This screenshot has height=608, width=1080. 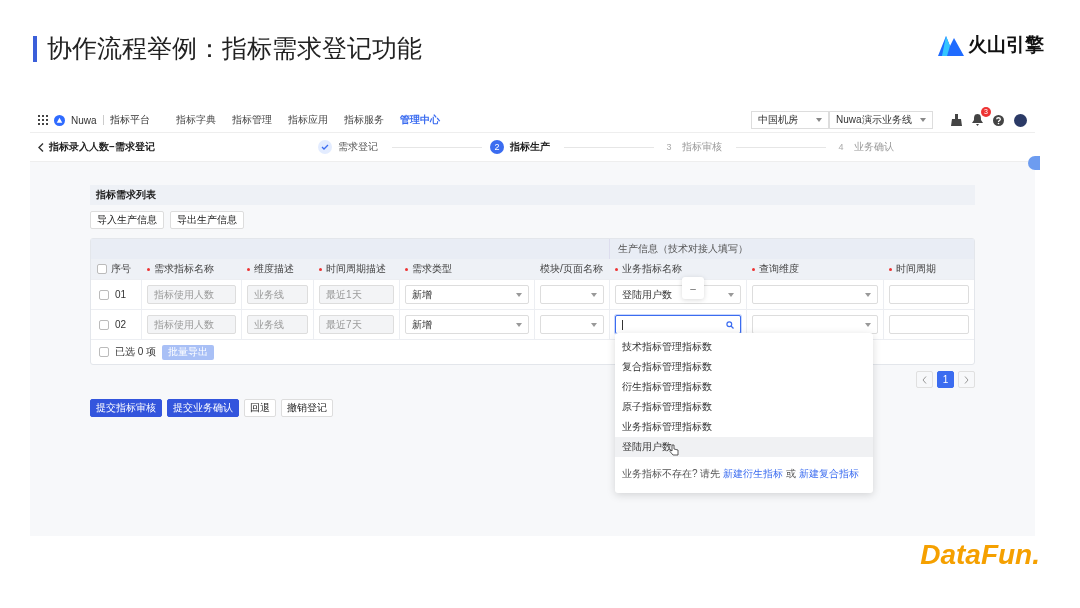 I want to click on back-chevron-icon, so click(x=41, y=147).